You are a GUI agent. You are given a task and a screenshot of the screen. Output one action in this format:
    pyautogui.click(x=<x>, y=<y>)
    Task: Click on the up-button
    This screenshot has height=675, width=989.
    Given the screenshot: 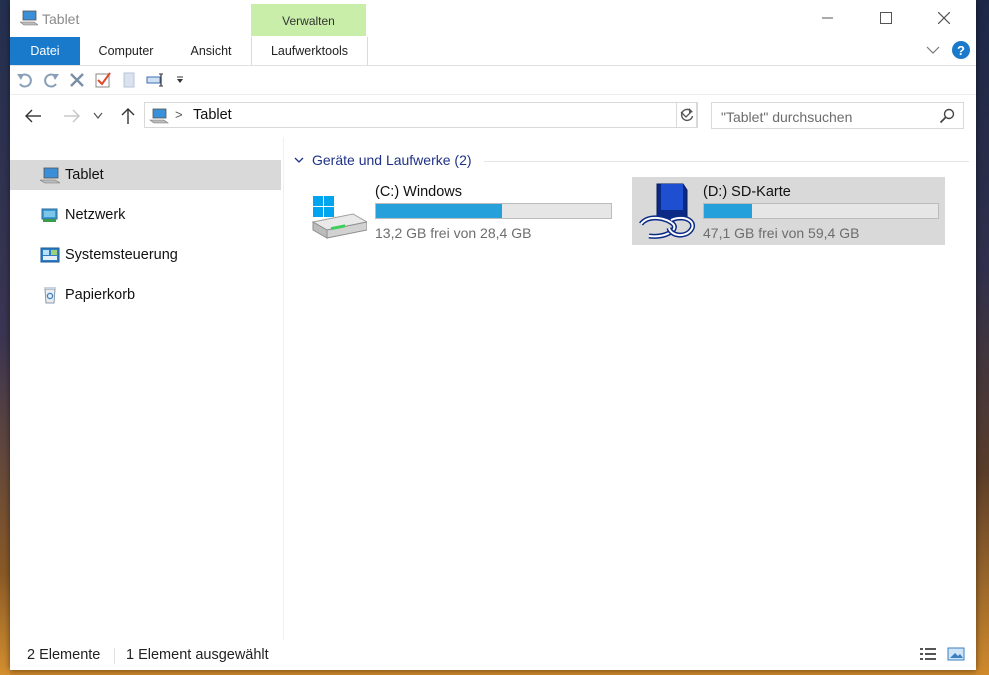 What is the action you would take?
    pyautogui.click(x=128, y=116)
    